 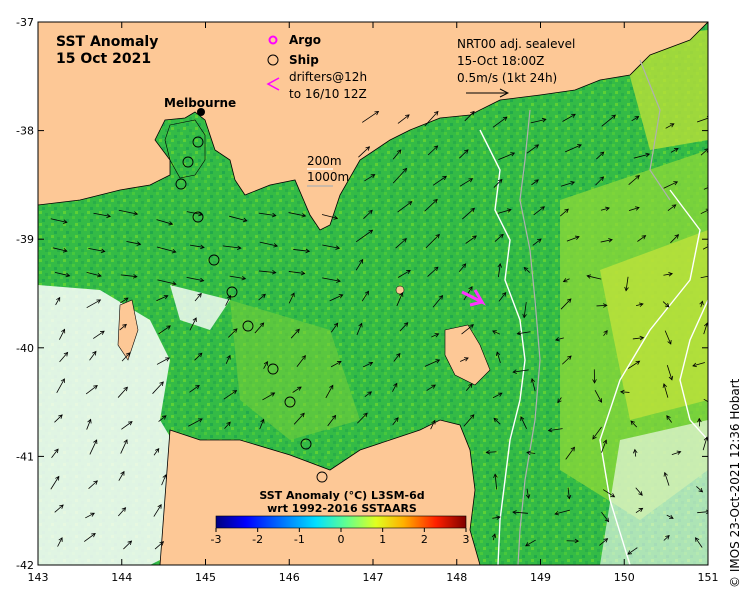 What do you see at coordinates (304, 60) in the screenshot?
I see `ship-label: Ship` at bounding box center [304, 60].